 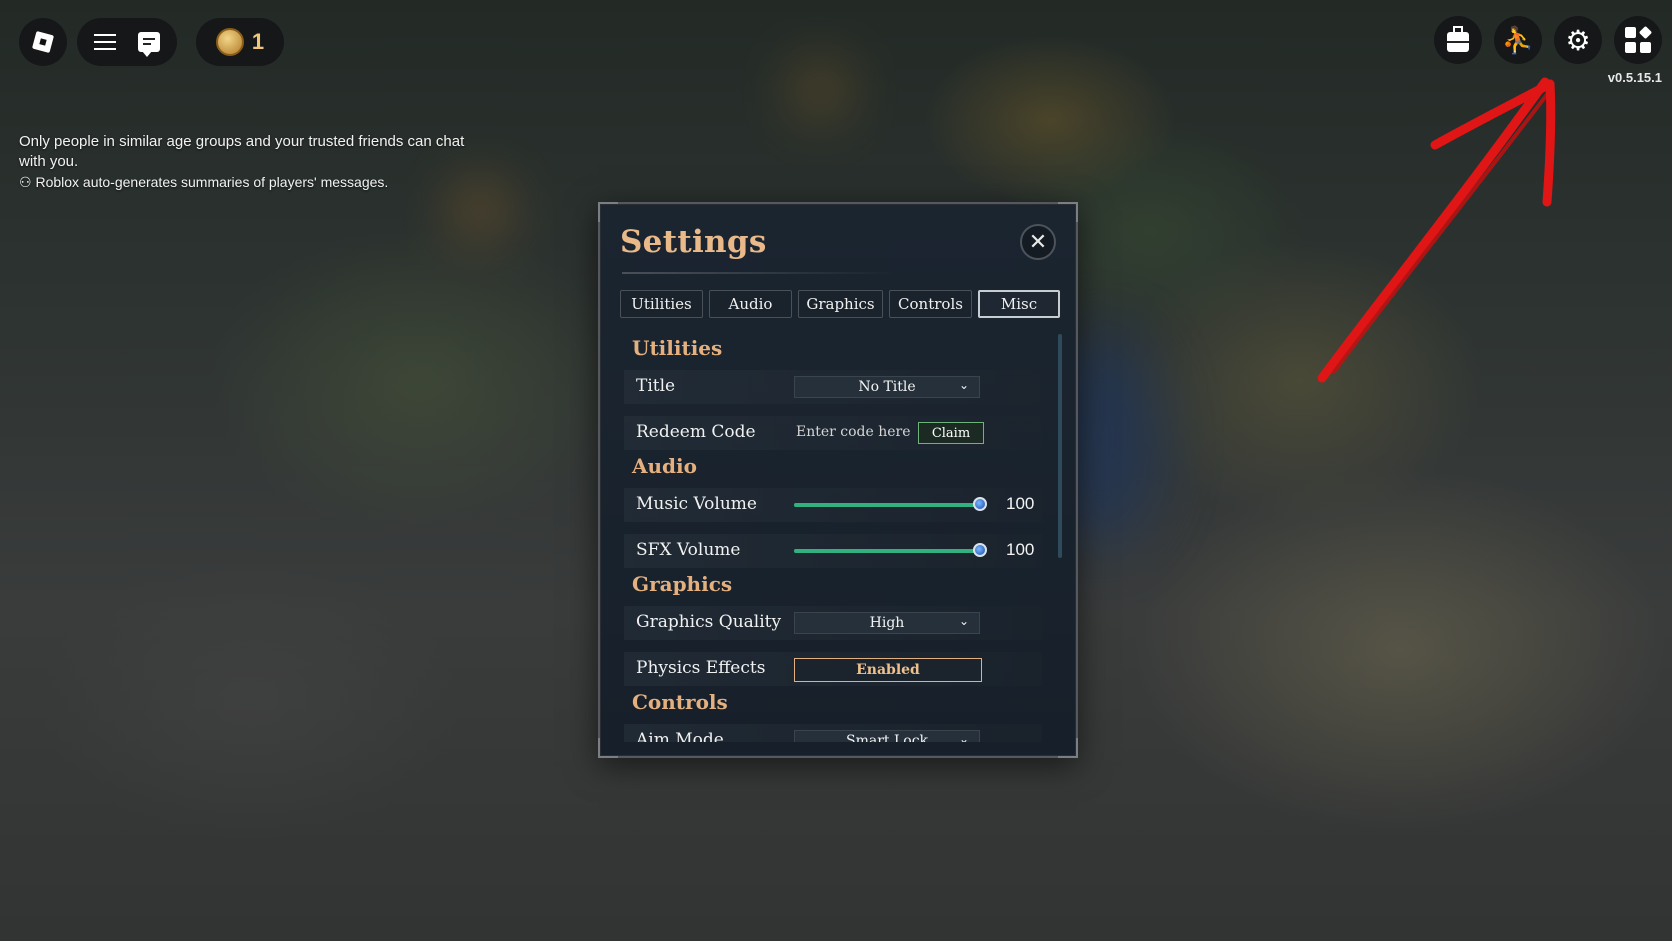 I want to click on gear-icon: ⚙, so click(x=1578, y=40).